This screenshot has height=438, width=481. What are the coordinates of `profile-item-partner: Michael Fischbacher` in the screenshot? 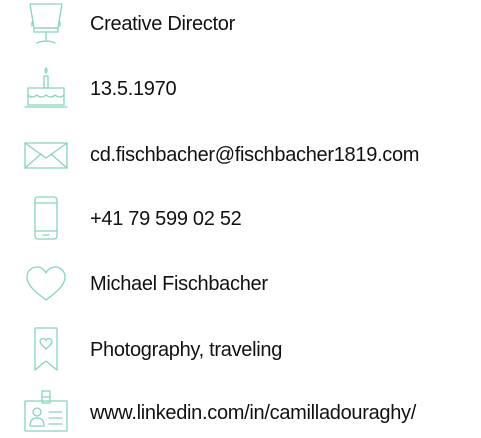 It's located at (240, 284).